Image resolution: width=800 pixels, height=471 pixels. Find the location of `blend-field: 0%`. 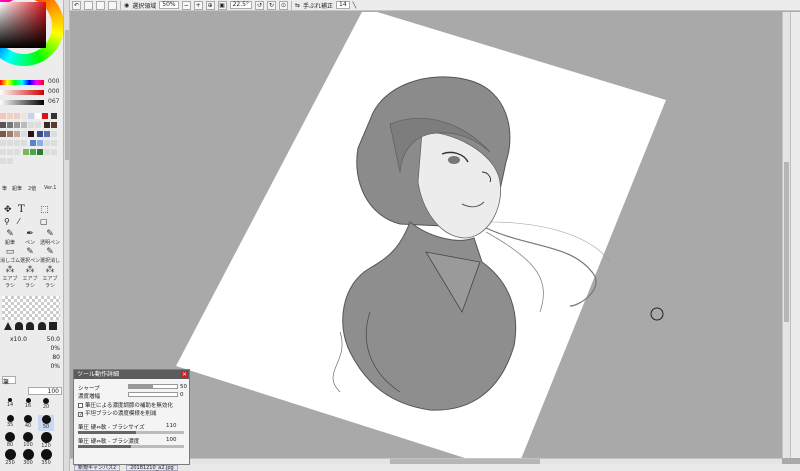

blend-field: 0% is located at coordinates (36, 367).